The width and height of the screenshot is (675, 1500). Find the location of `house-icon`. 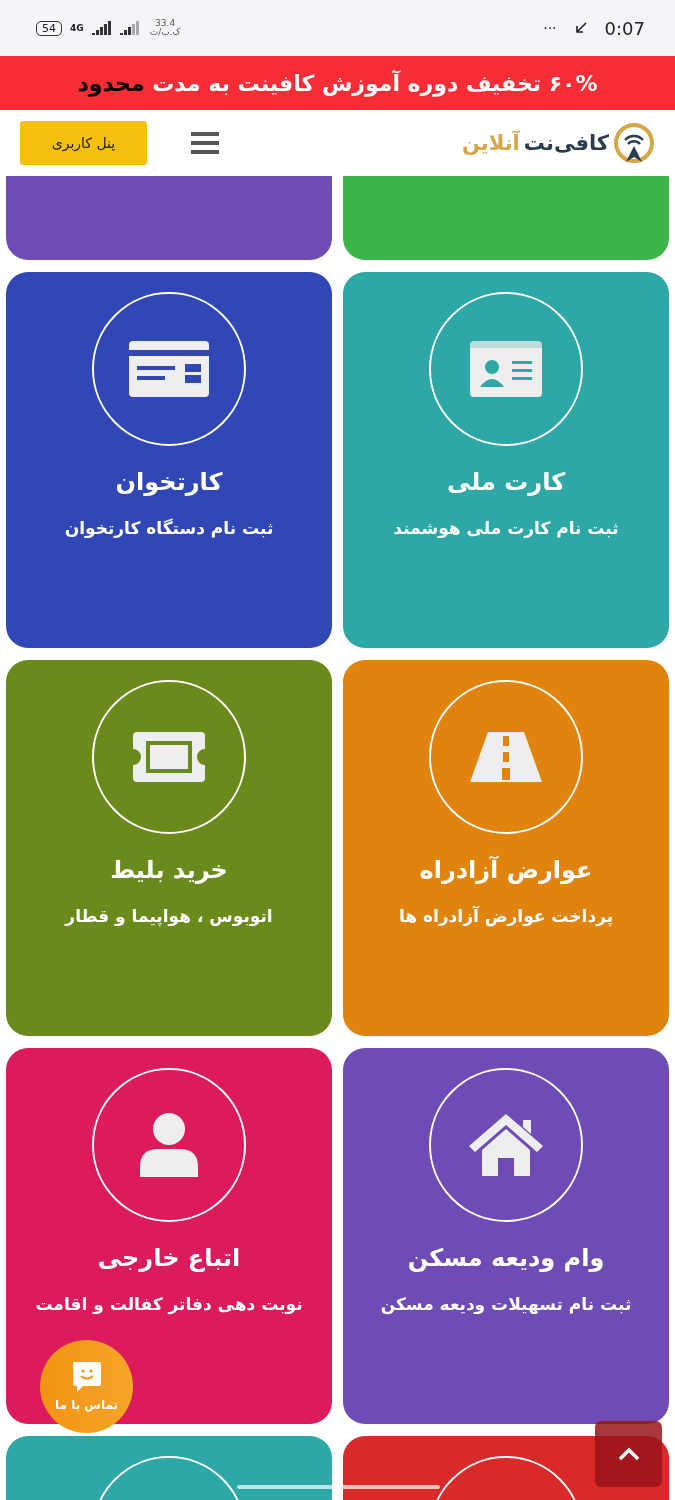

house-icon is located at coordinates (506, 1145).